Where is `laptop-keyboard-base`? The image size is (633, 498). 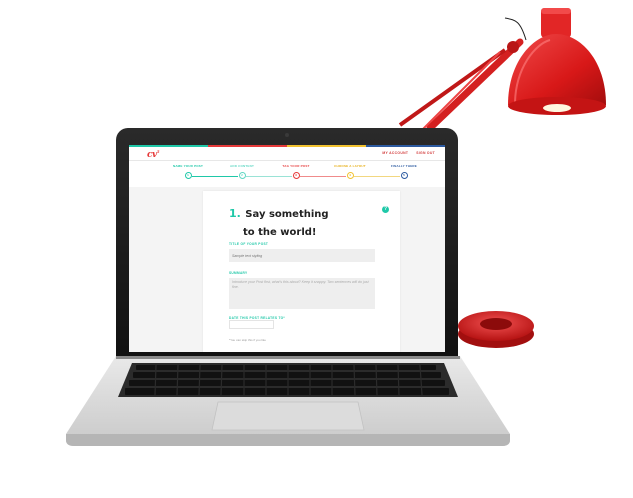 laptop-keyboard-base is located at coordinates (288, 401).